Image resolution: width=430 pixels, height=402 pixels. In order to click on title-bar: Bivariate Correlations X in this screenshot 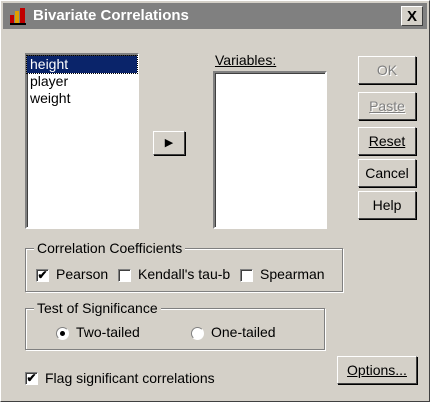, I will do `click(215, 16)`.